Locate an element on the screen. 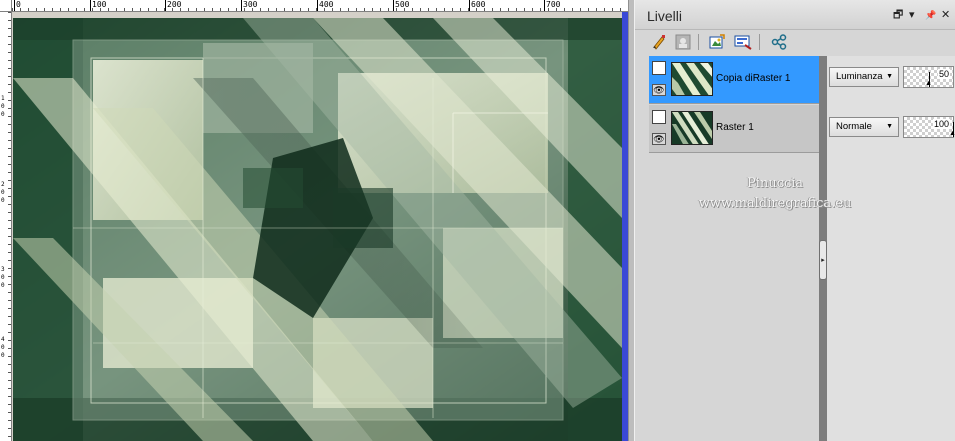  opacity-value: 50 is located at coordinates (943, 74).